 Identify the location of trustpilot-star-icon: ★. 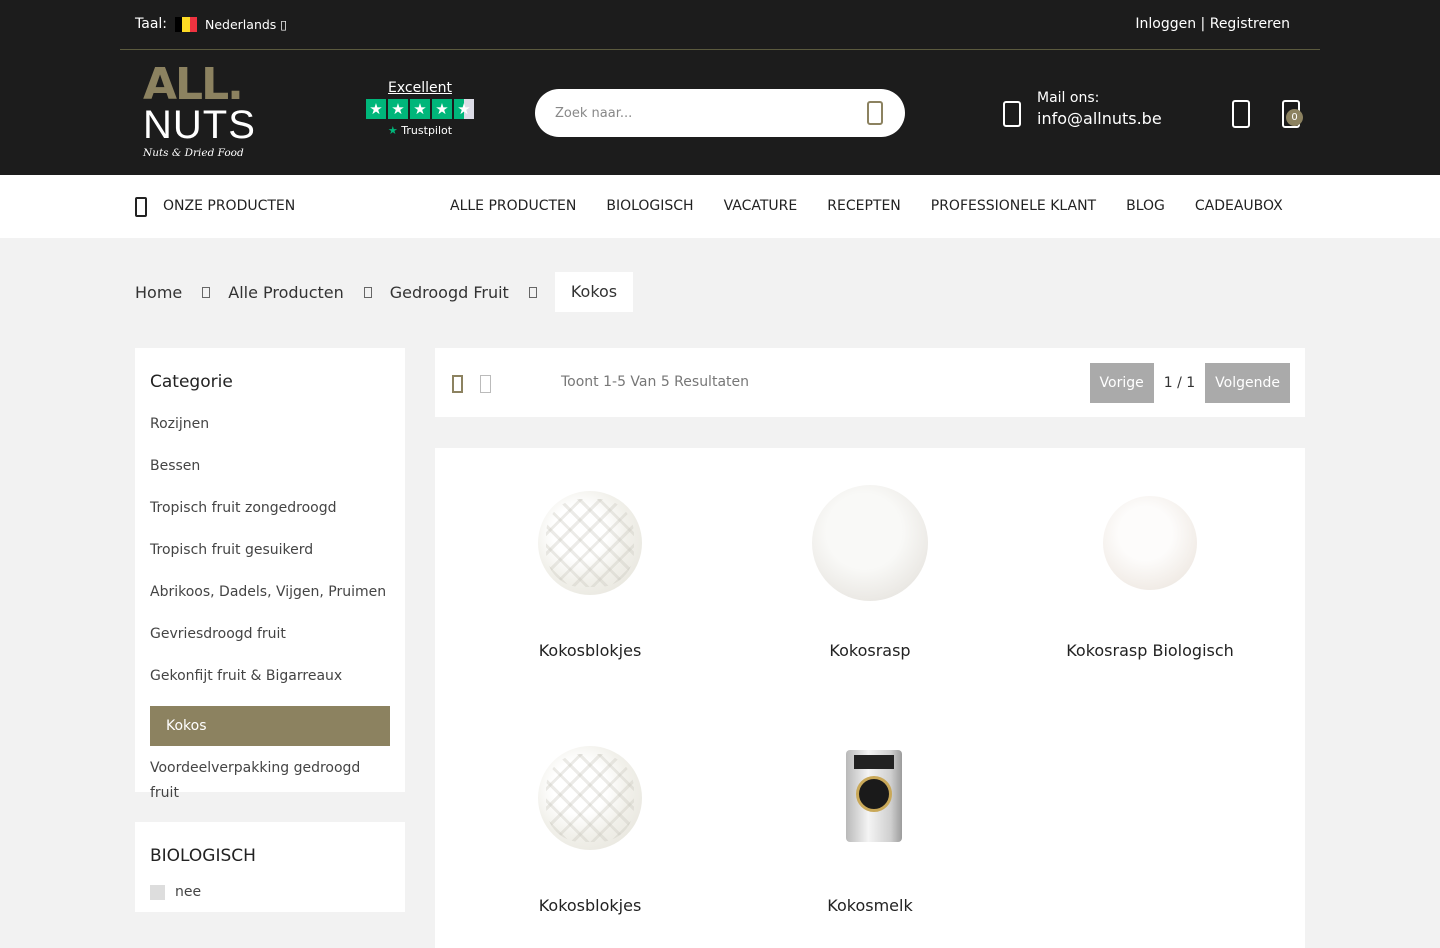
(392, 130).